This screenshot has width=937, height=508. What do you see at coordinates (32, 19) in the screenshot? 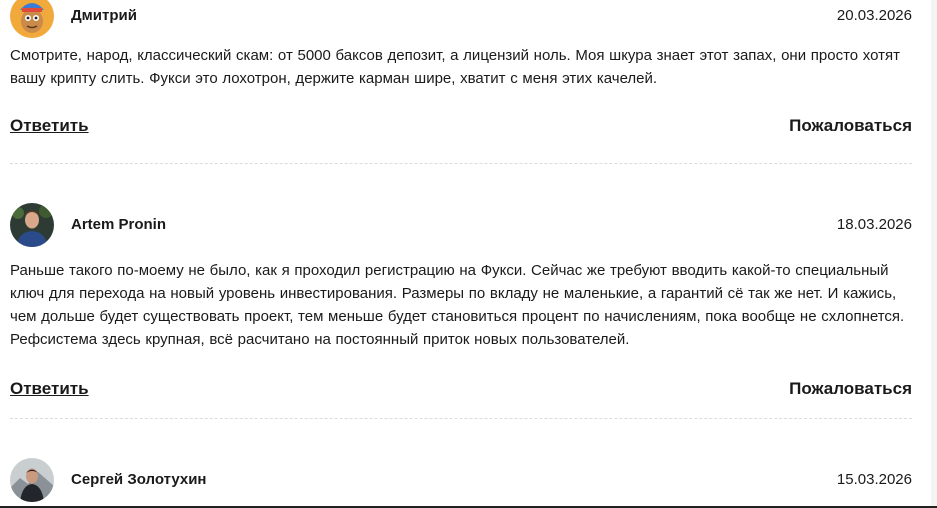
I see `cartoon-avatar-icon` at bounding box center [32, 19].